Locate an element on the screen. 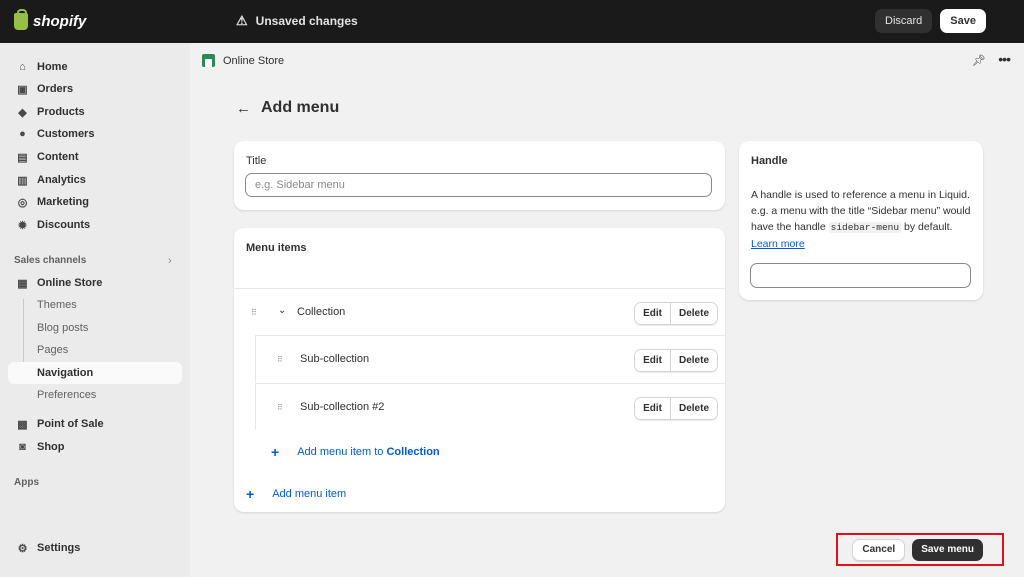 The width and height of the screenshot is (1024, 577). warning-icon: ⚠ is located at coordinates (242, 20).